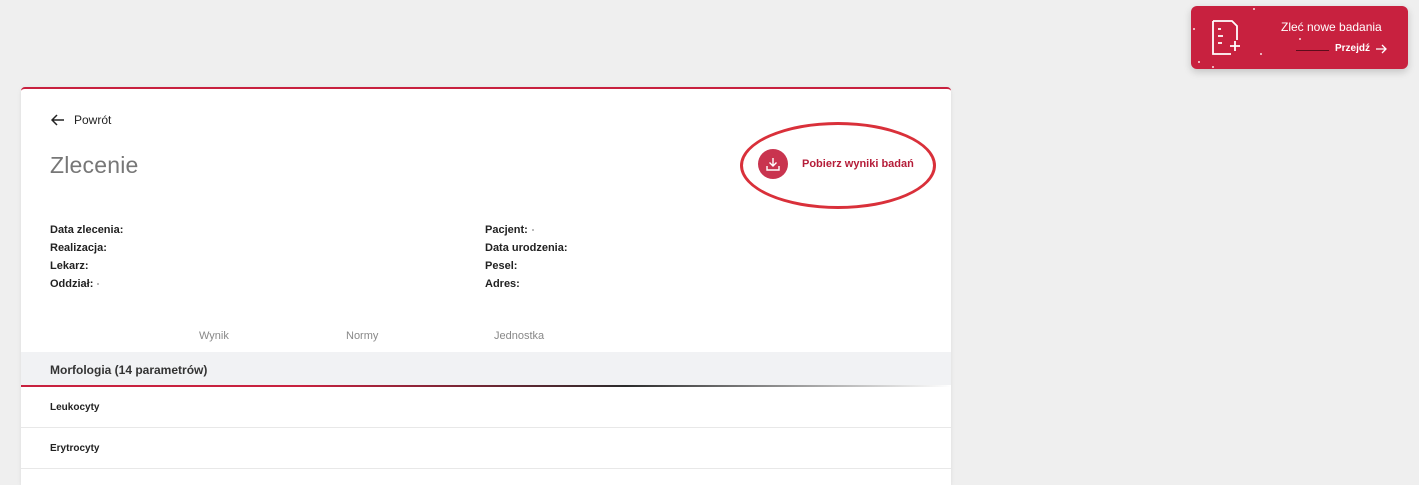 The image size is (1419, 485). Describe the element at coordinates (526, 284) in the screenshot. I see `info-address: Adres:` at that location.